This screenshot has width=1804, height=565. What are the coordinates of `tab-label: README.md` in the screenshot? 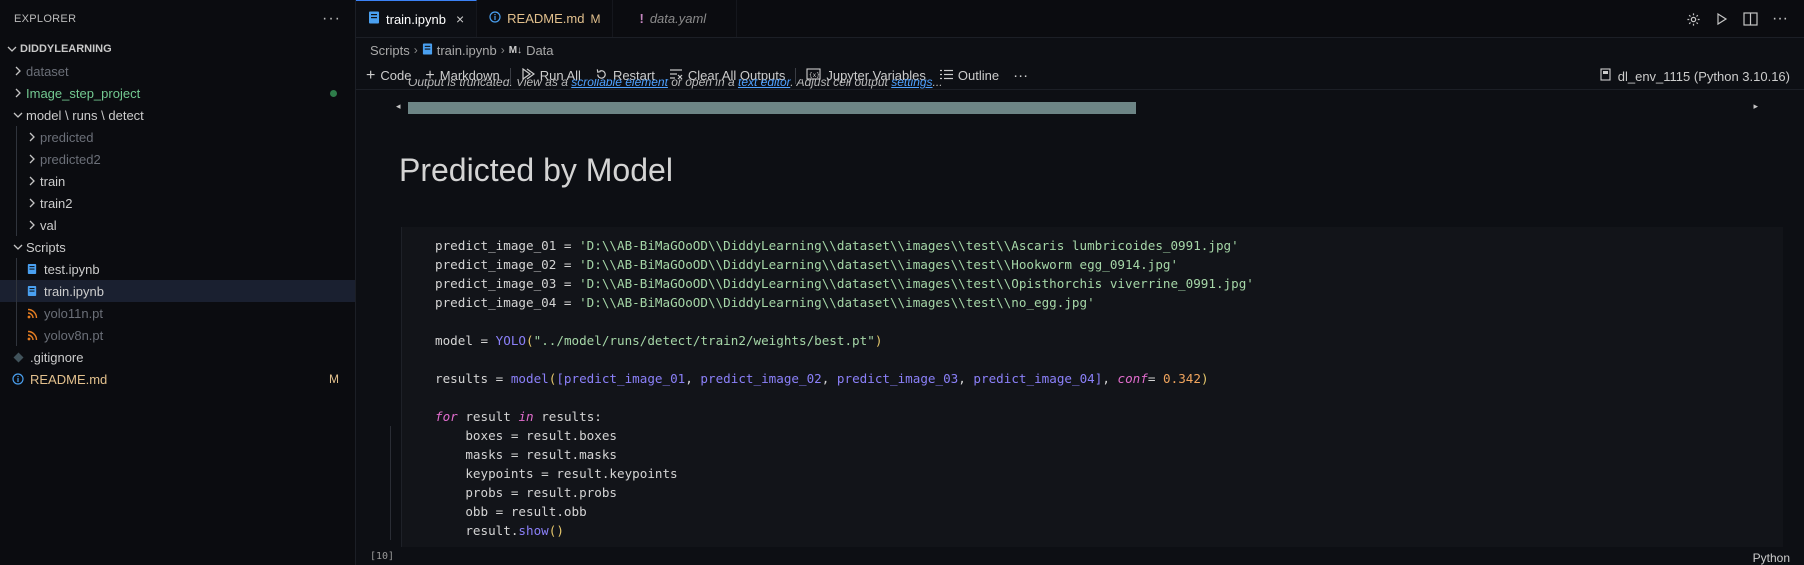 It's located at (546, 18).